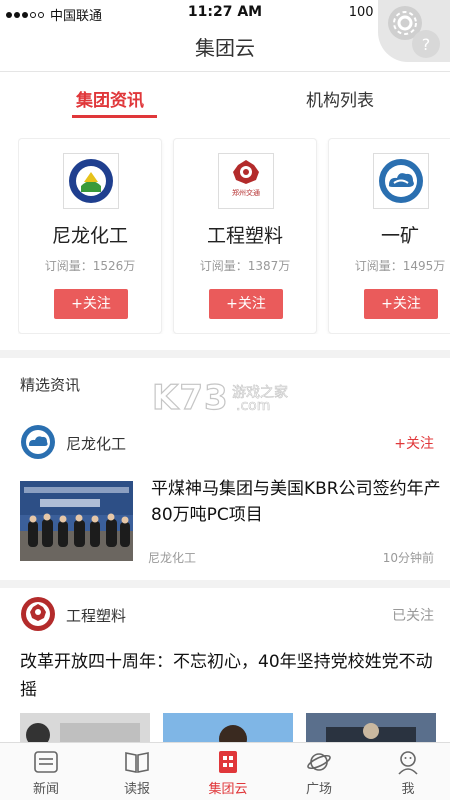 The width and height of the screenshot is (450, 800). What do you see at coordinates (228, 762) in the screenshot?
I see `group-cloud-icon` at bounding box center [228, 762].